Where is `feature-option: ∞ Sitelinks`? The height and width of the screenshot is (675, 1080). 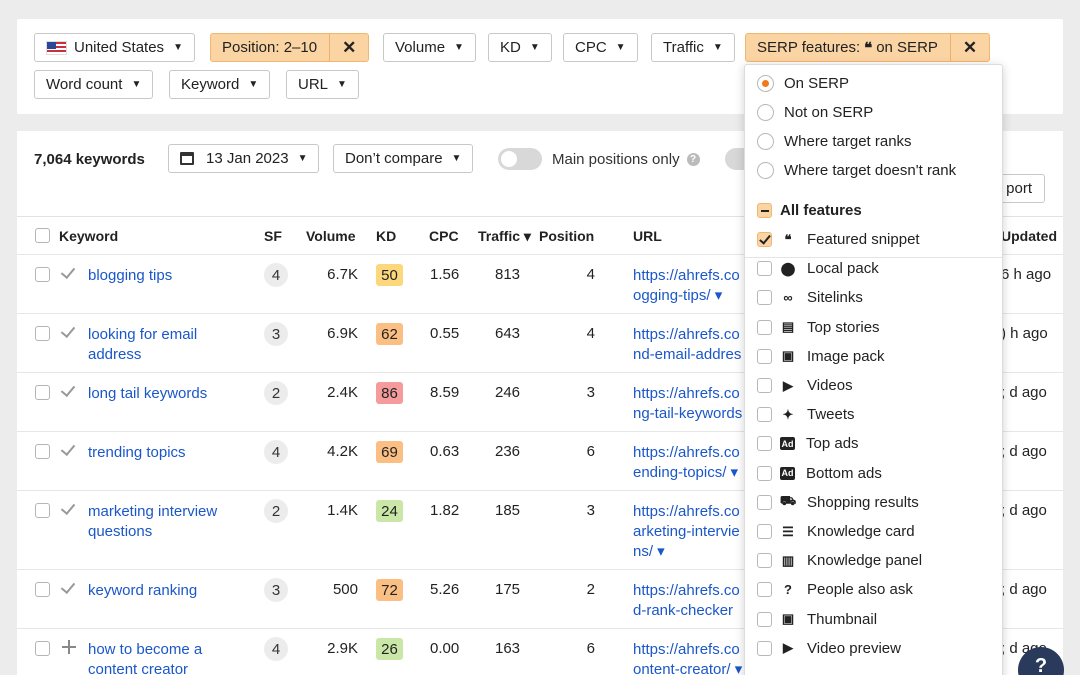 feature-option: ∞ Sitelinks is located at coordinates (810, 297).